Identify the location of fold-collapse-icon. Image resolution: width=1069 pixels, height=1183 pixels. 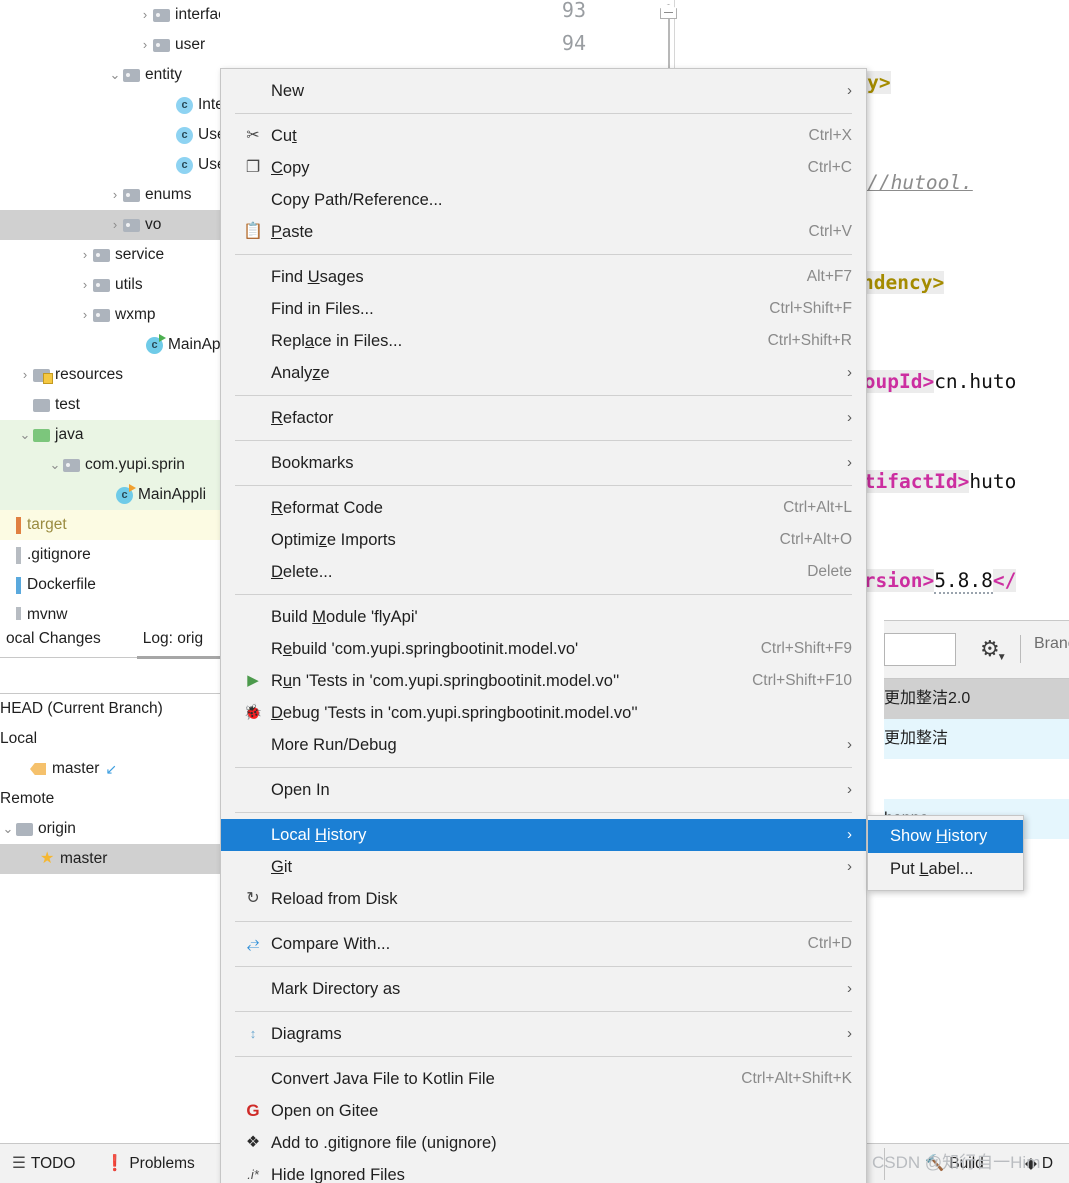
(668, 11).